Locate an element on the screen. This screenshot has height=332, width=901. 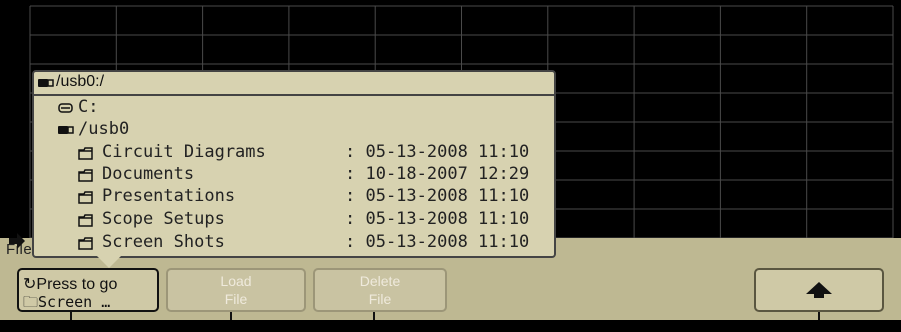
delete-file-softkey: Delete File is located at coordinates (380, 290).